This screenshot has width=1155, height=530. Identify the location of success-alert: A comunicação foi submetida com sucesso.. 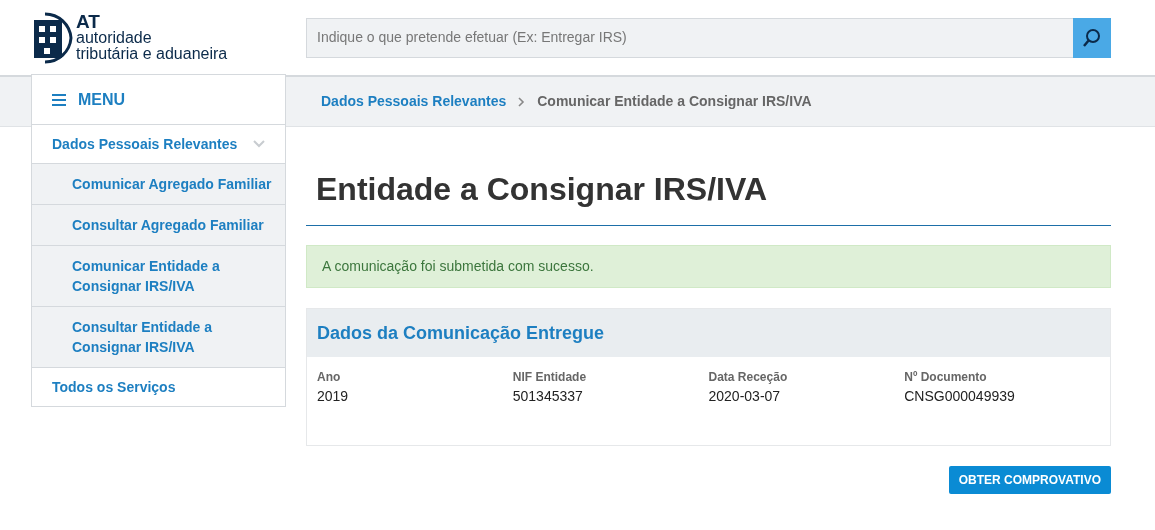
(708, 266).